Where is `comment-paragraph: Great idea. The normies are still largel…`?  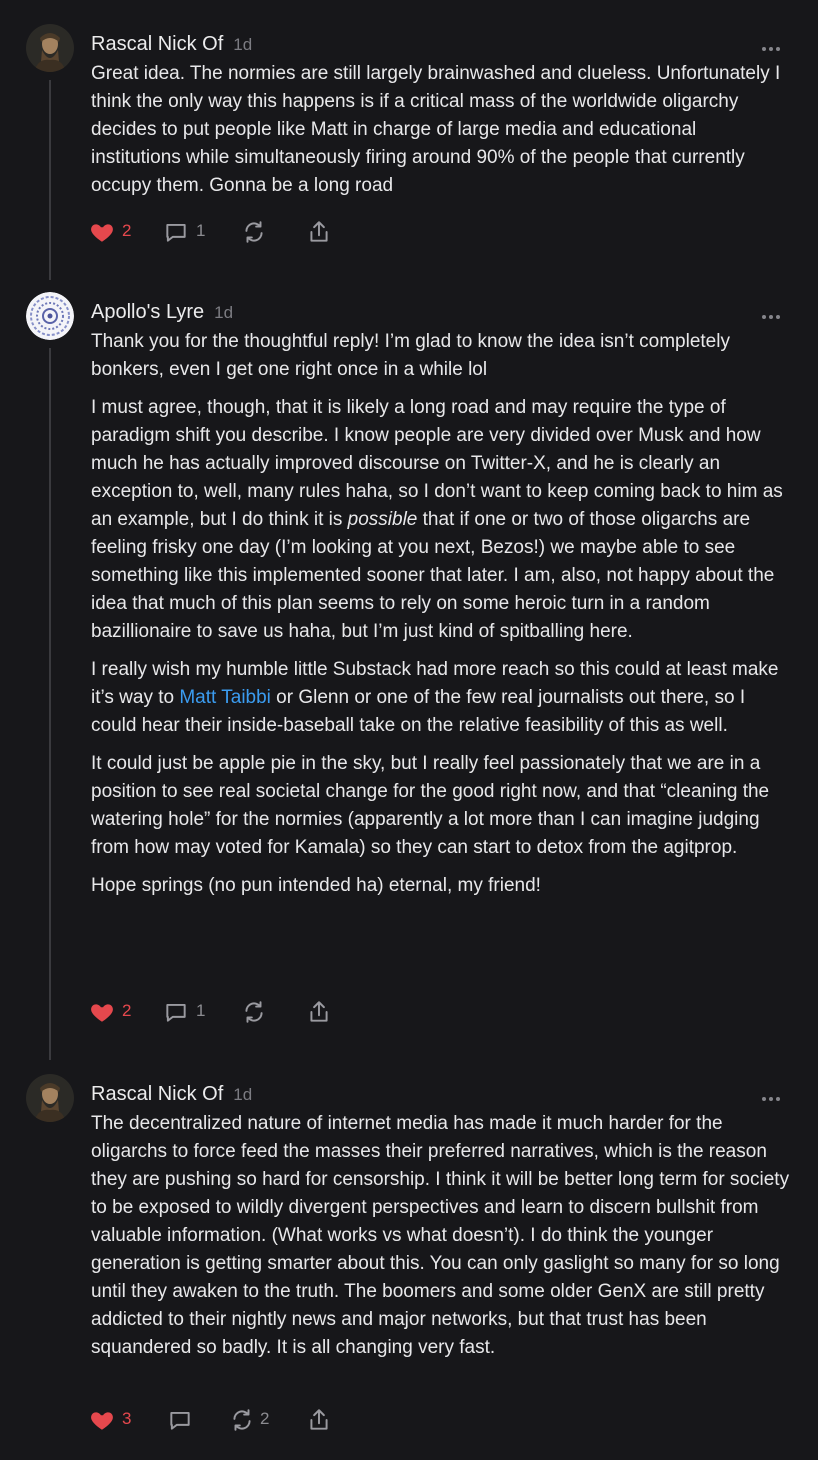
comment-paragraph: Great idea. The normies are still largel… is located at coordinates (436, 129).